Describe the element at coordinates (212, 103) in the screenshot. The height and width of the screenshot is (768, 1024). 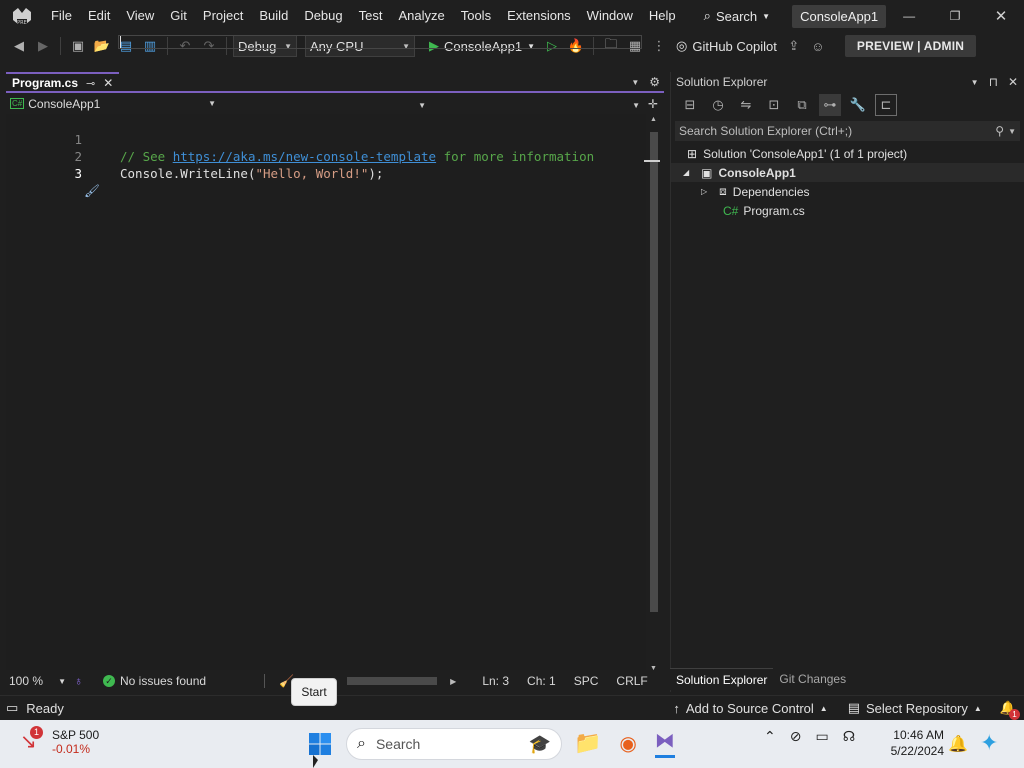
I see `chevron-down-icon: ▼` at that location.